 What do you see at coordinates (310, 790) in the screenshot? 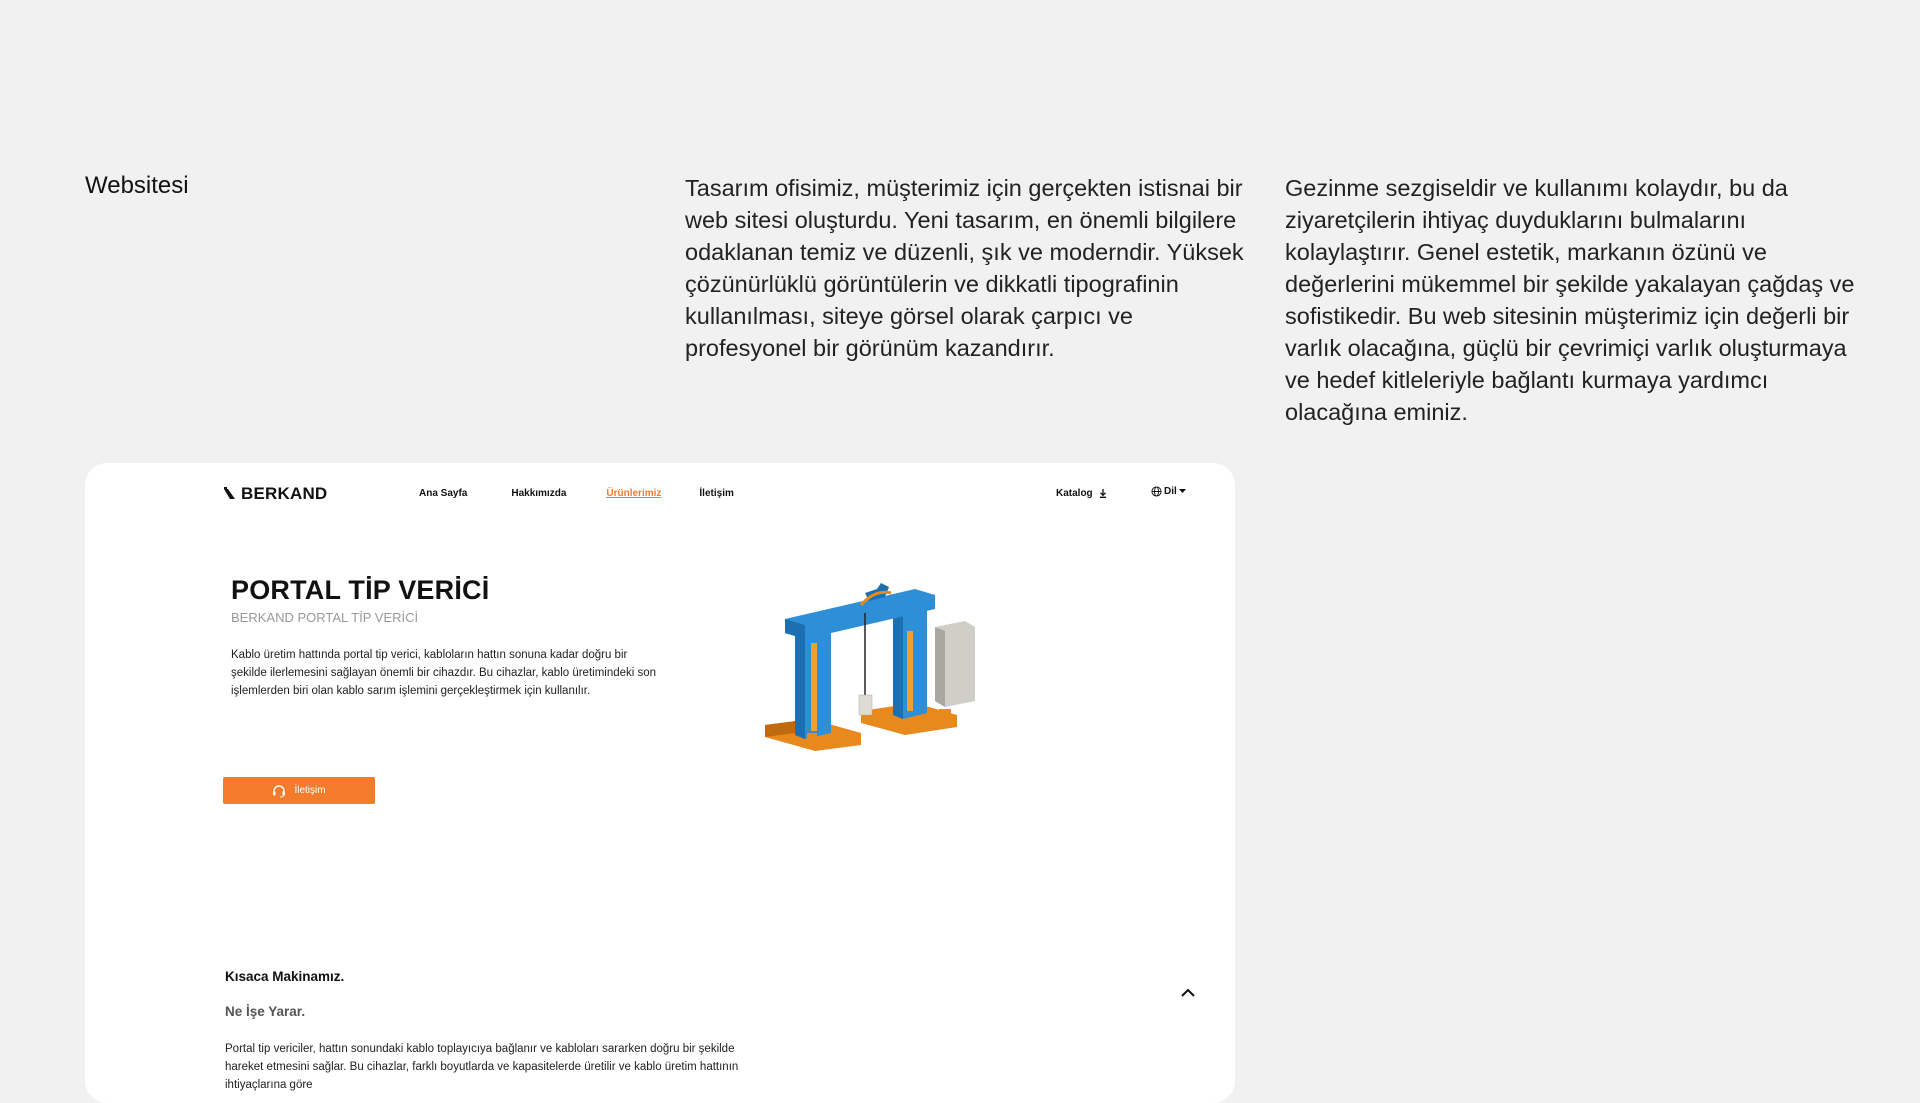
I see `contact-button-label: İletişim` at bounding box center [310, 790].